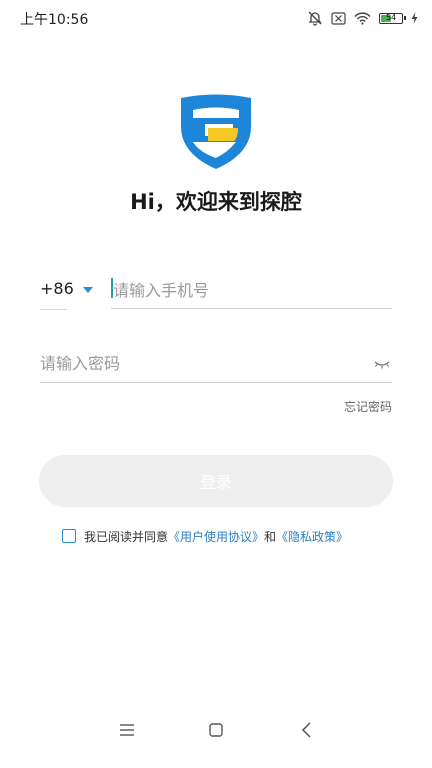 The height and width of the screenshot is (768, 432). What do you see at coordinates (69, 536) in the screenshot?
I see `agreement-checkbox` at bounding box center [69, 536].